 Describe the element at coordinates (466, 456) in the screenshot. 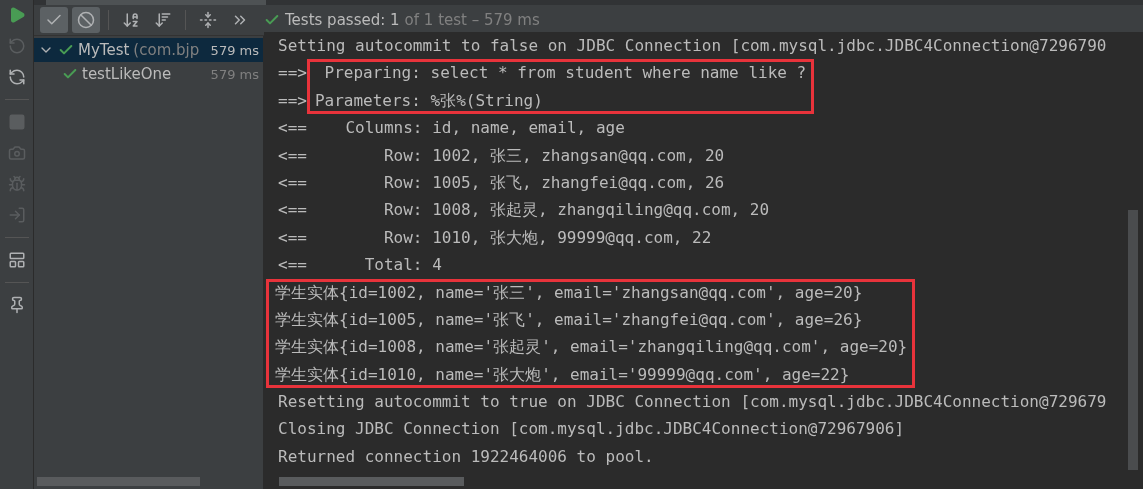

I see `console-line: Returned connection 1922464006 to pool.` at that location.